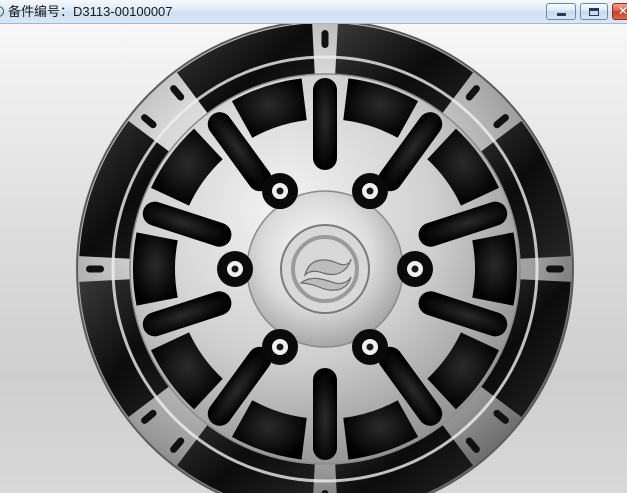 The height and width of the screenshot is (493, 627). I want to click on title-bar: 备件编号：D3113-00100007 ✕, so click(313, 12).